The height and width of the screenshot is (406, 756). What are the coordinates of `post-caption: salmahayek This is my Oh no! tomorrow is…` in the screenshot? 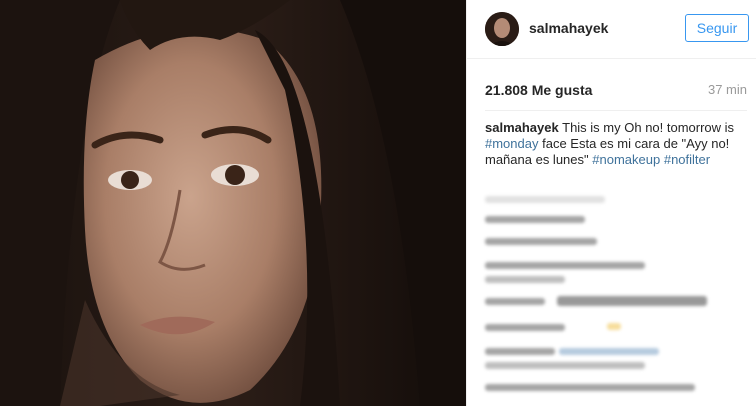 It's located at (615, 144).